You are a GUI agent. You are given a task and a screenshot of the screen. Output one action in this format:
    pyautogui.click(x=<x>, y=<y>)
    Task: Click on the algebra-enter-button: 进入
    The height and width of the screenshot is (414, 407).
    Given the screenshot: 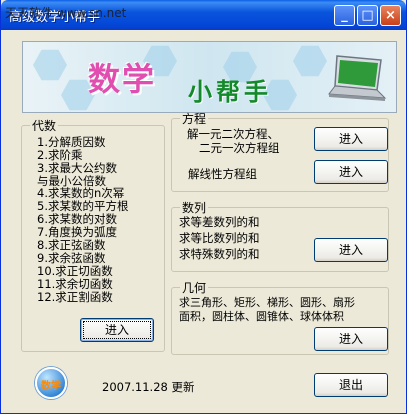 What is the action you would take?
    pyautogui.click(x=117, y=330)
    